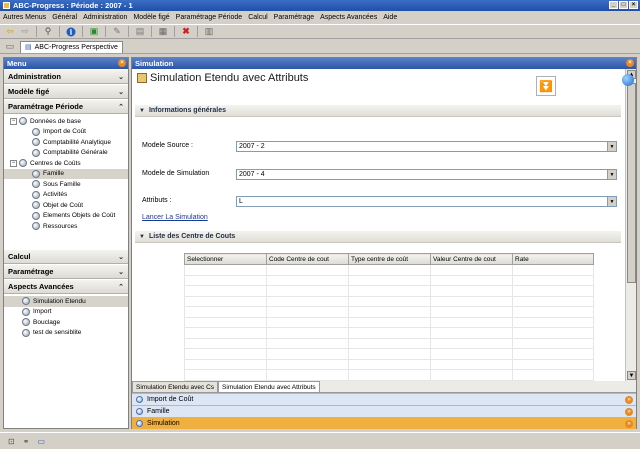 The height and width of the screenshot is (449, 640). I want to click on docked-view-import-de-cout: Import de Coût », so click(384, 399).